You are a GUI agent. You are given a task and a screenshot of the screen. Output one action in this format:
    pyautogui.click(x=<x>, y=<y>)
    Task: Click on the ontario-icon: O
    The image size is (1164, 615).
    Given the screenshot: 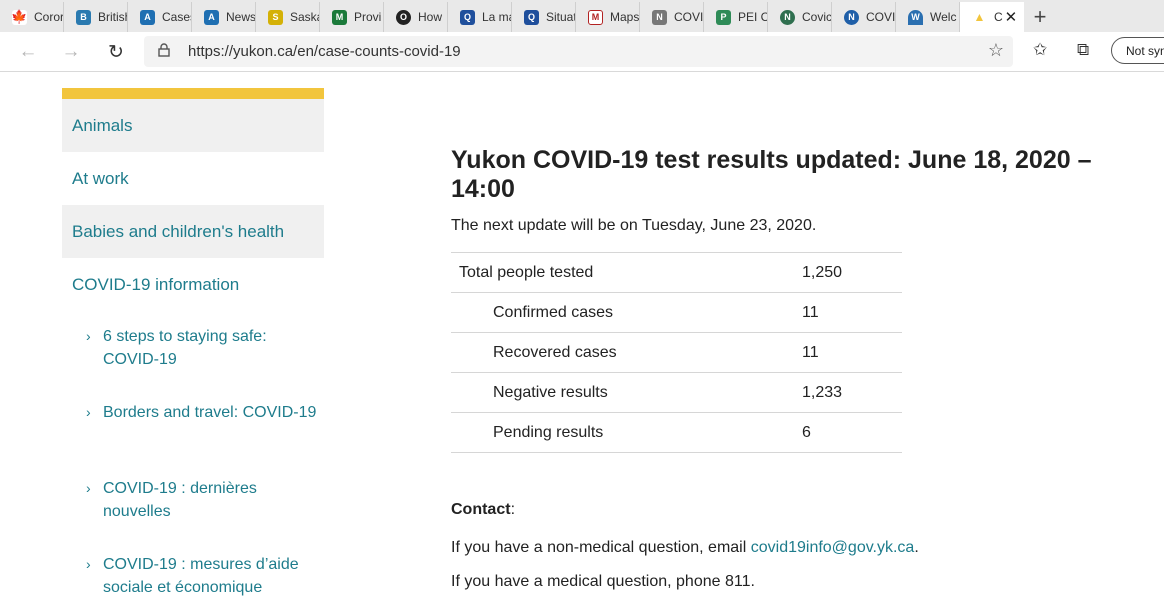 What is the action you would take?
    pyautogui.click(x=403, y=17)
    